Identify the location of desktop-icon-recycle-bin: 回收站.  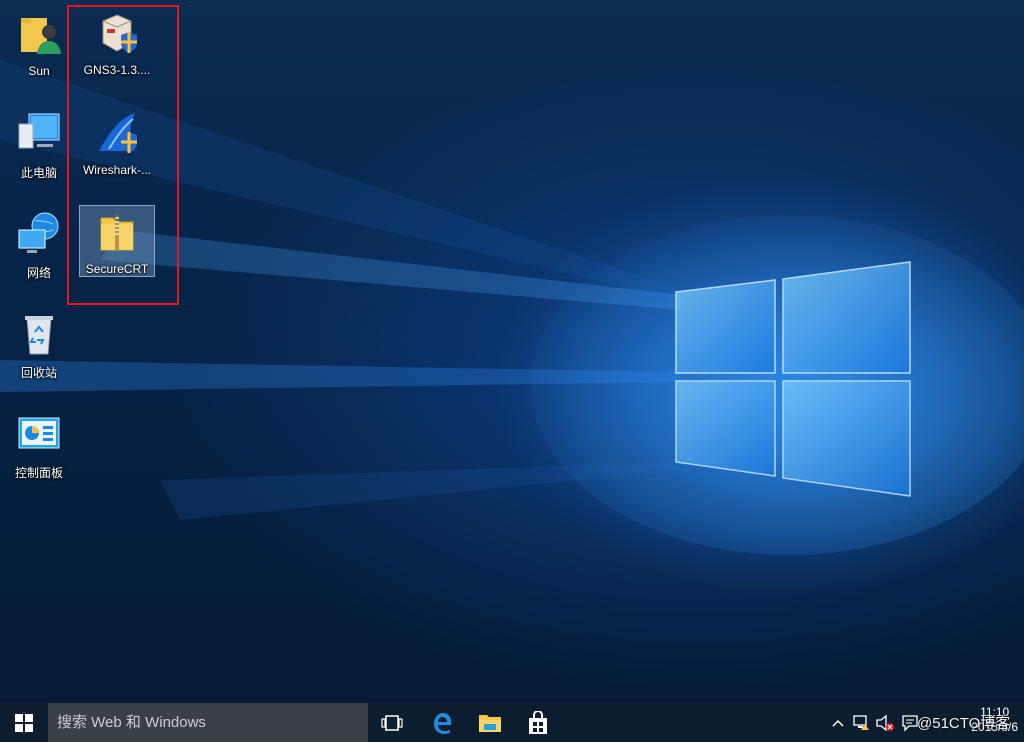
(39, 345).